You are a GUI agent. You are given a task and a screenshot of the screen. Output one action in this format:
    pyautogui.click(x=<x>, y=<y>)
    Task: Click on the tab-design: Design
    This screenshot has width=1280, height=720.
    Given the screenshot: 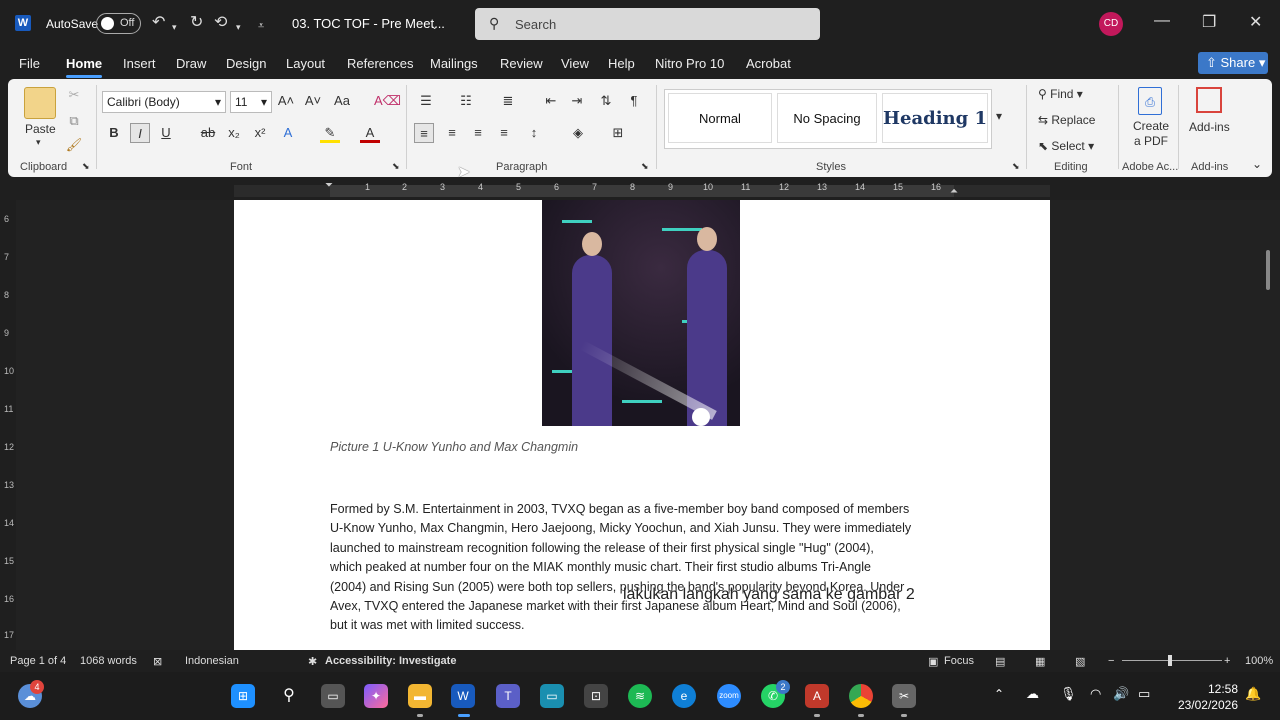 What is the action you would take?
    pyautogui.click(x=246, y=63)
    